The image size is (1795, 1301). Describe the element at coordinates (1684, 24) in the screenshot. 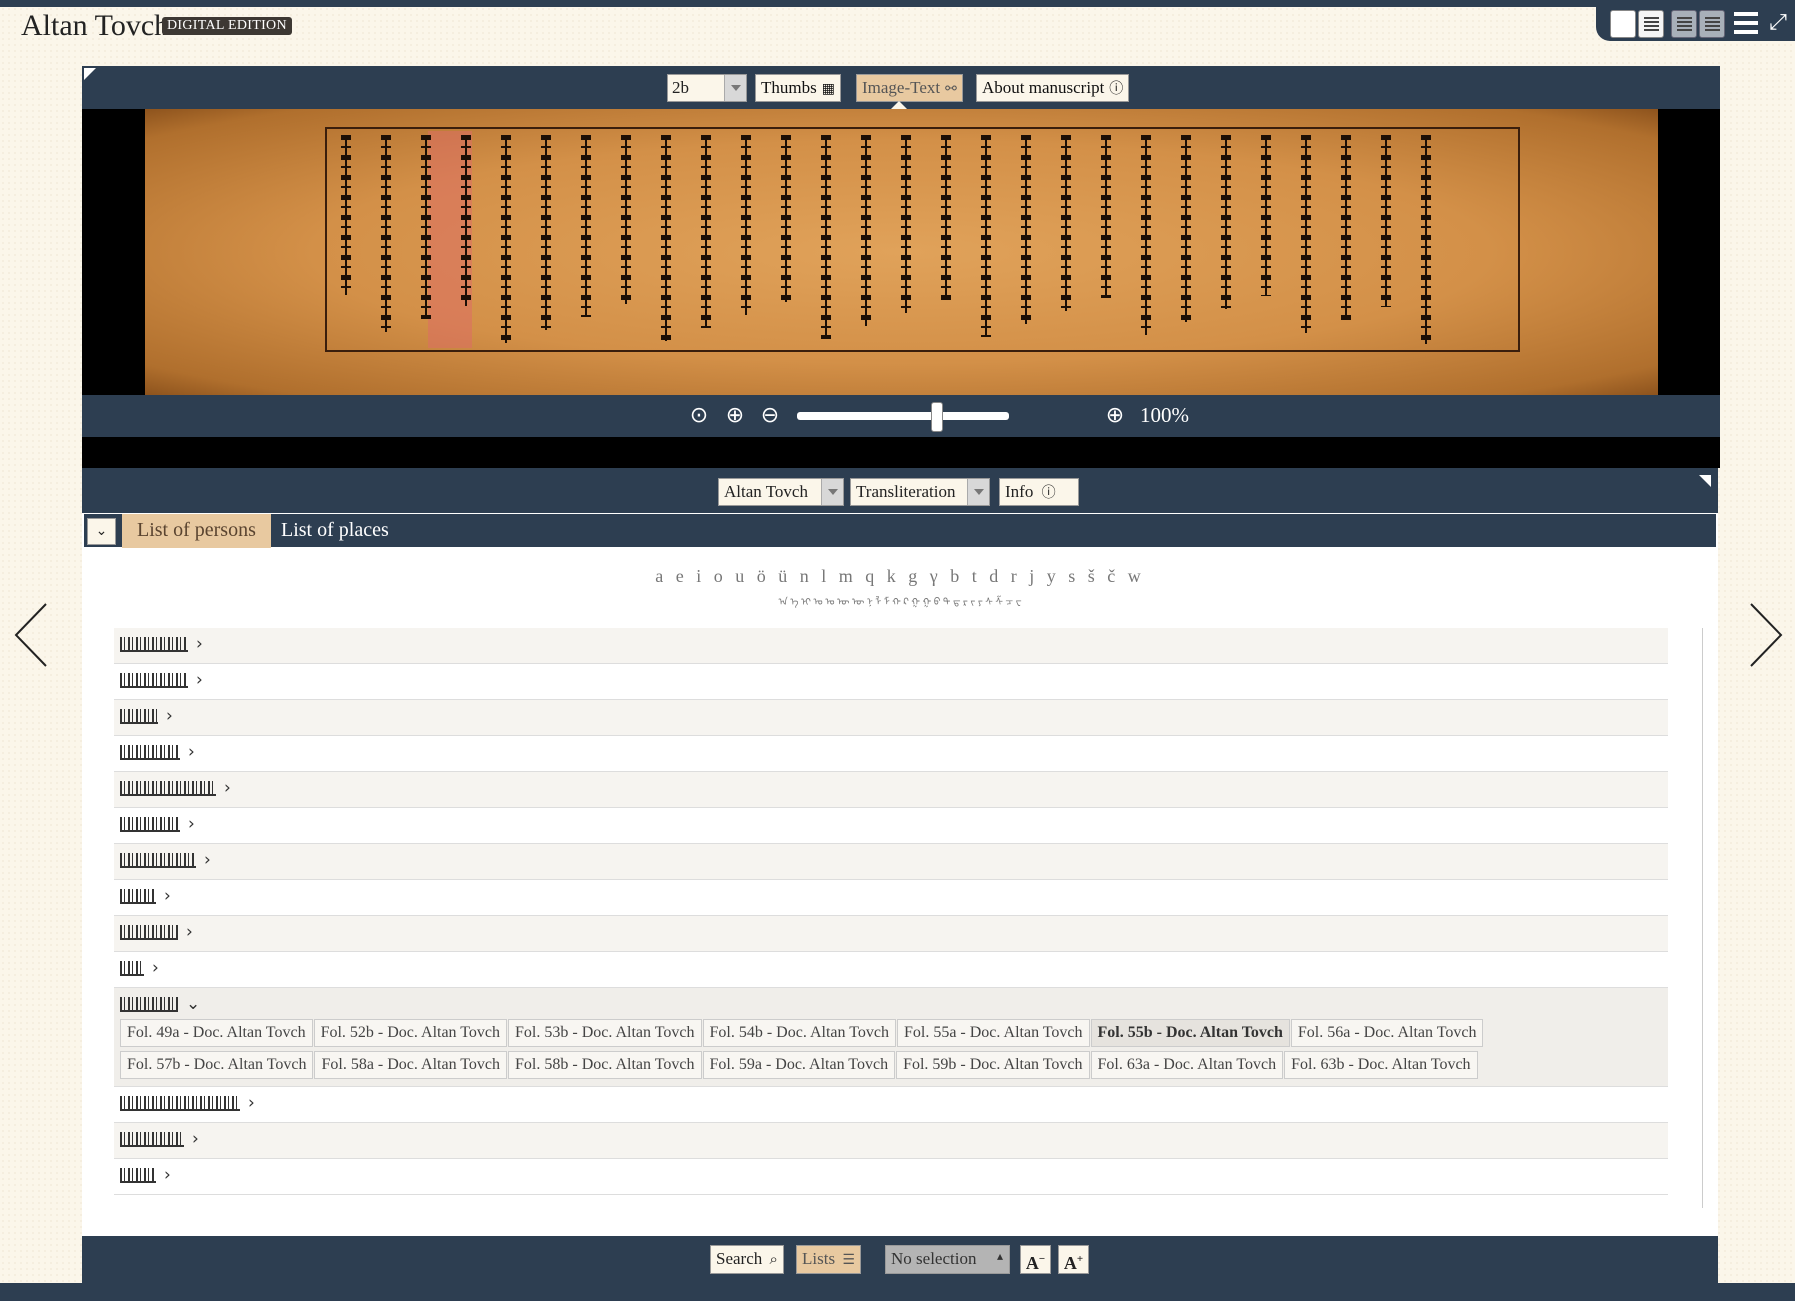

I see `view-text-only-button` at that location.